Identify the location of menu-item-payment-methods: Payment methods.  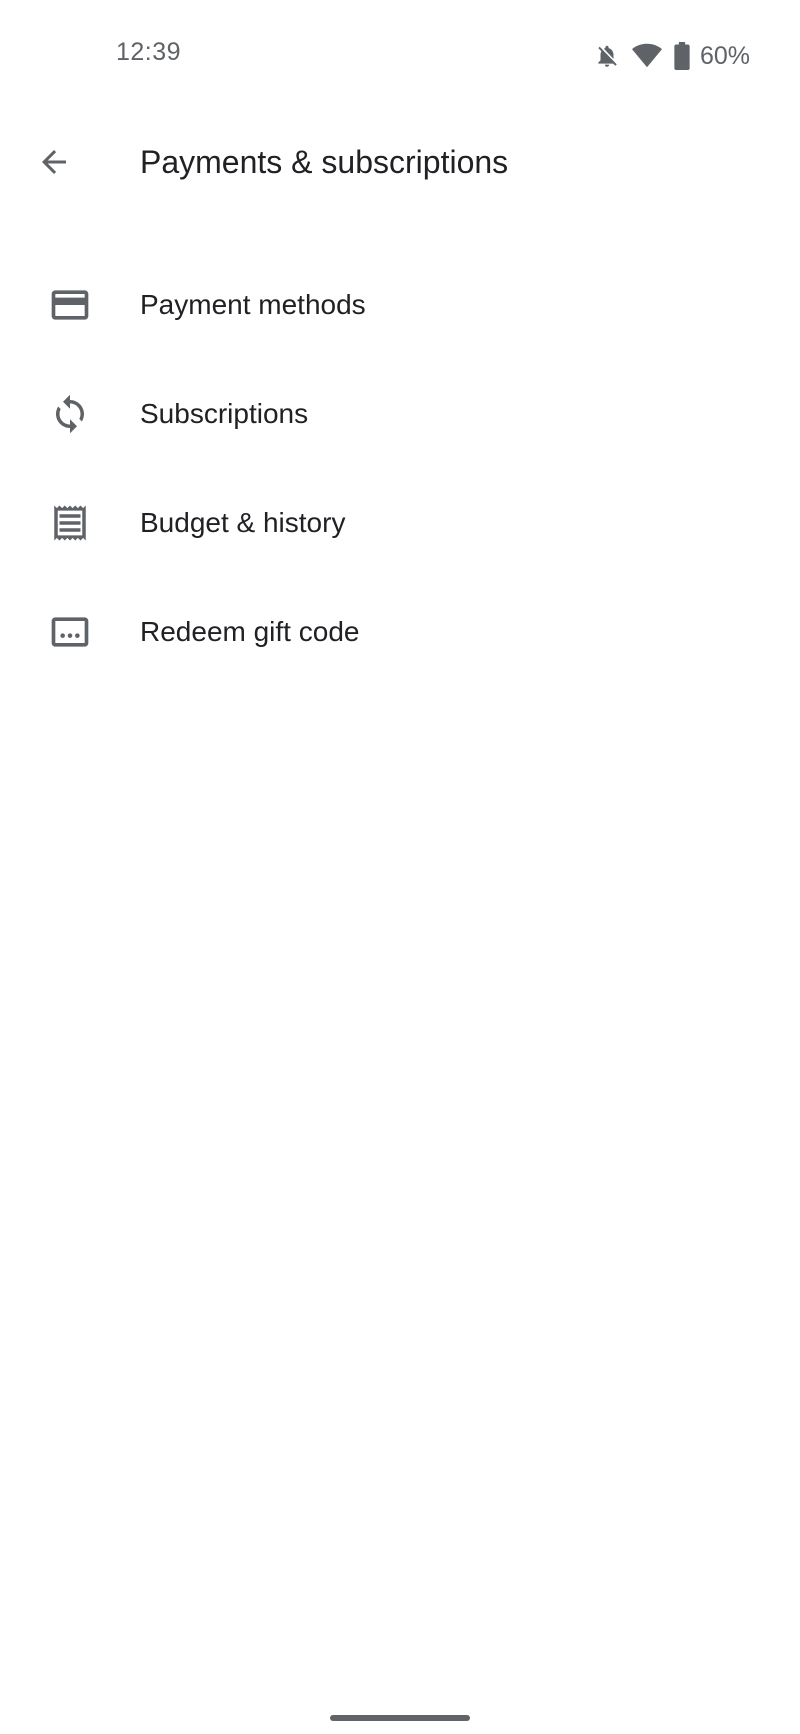
(400, 304).